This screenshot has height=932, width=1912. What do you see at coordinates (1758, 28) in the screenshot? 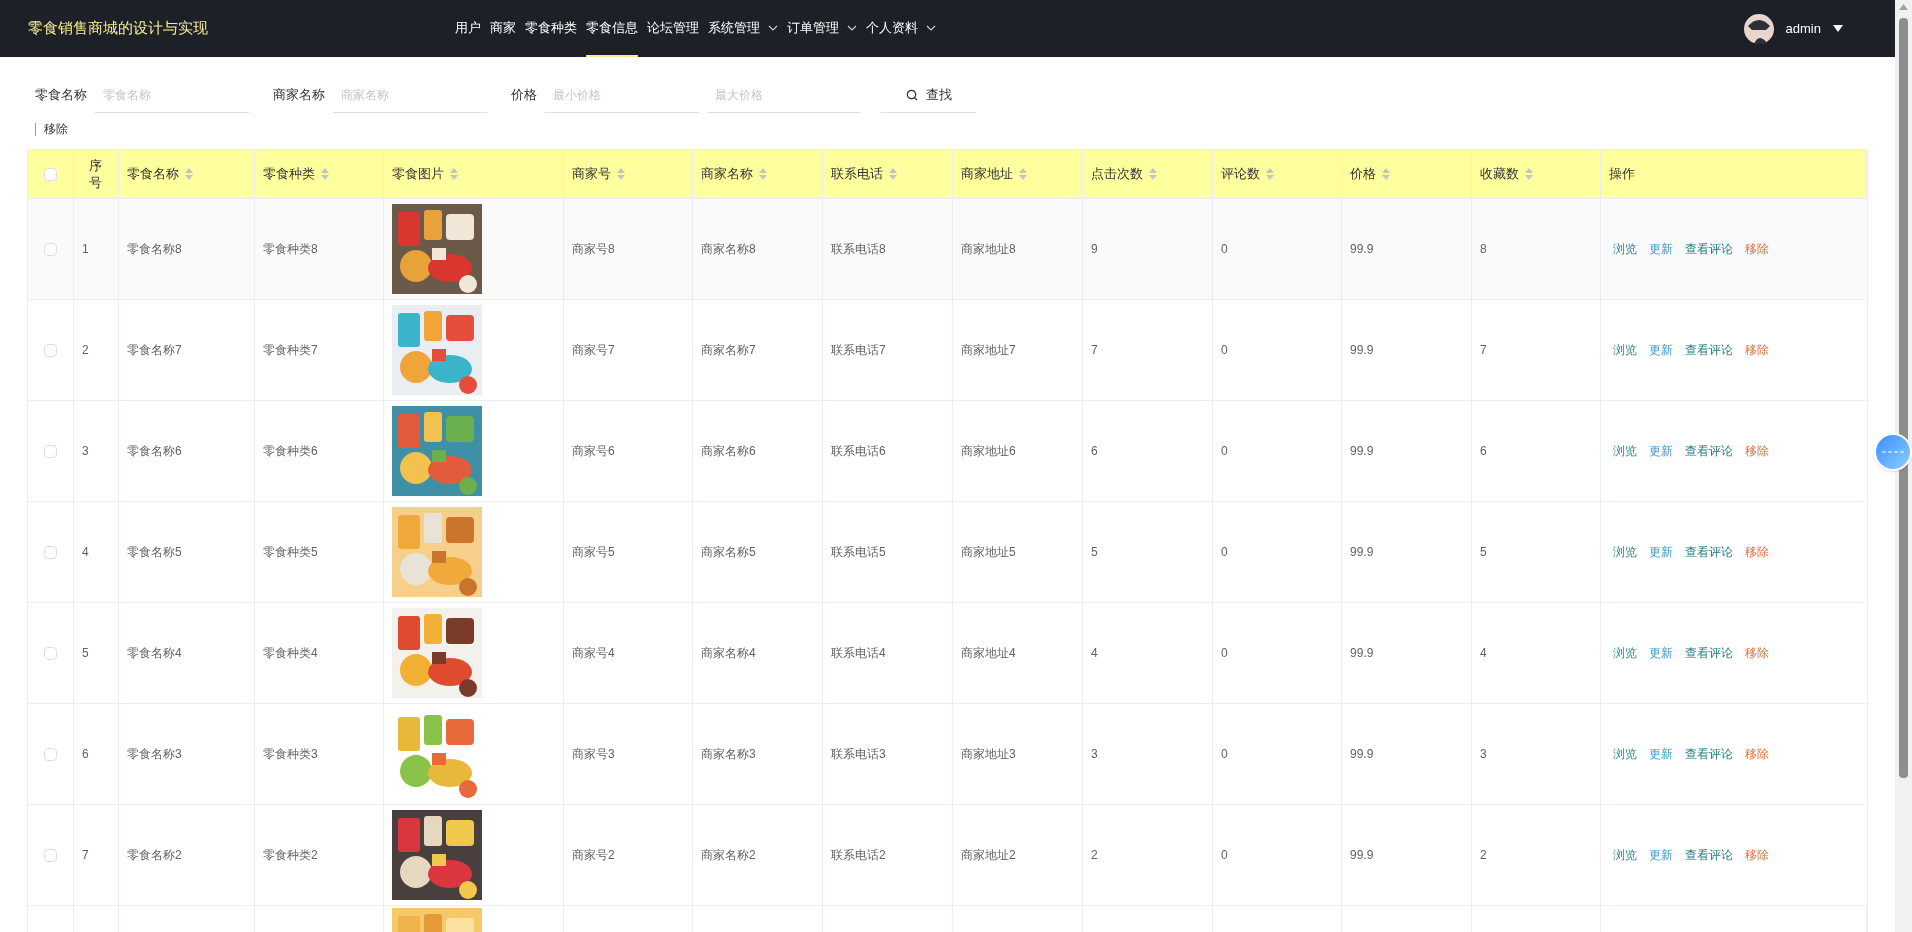
I see `avatar` at bounding box center [1758, 28].